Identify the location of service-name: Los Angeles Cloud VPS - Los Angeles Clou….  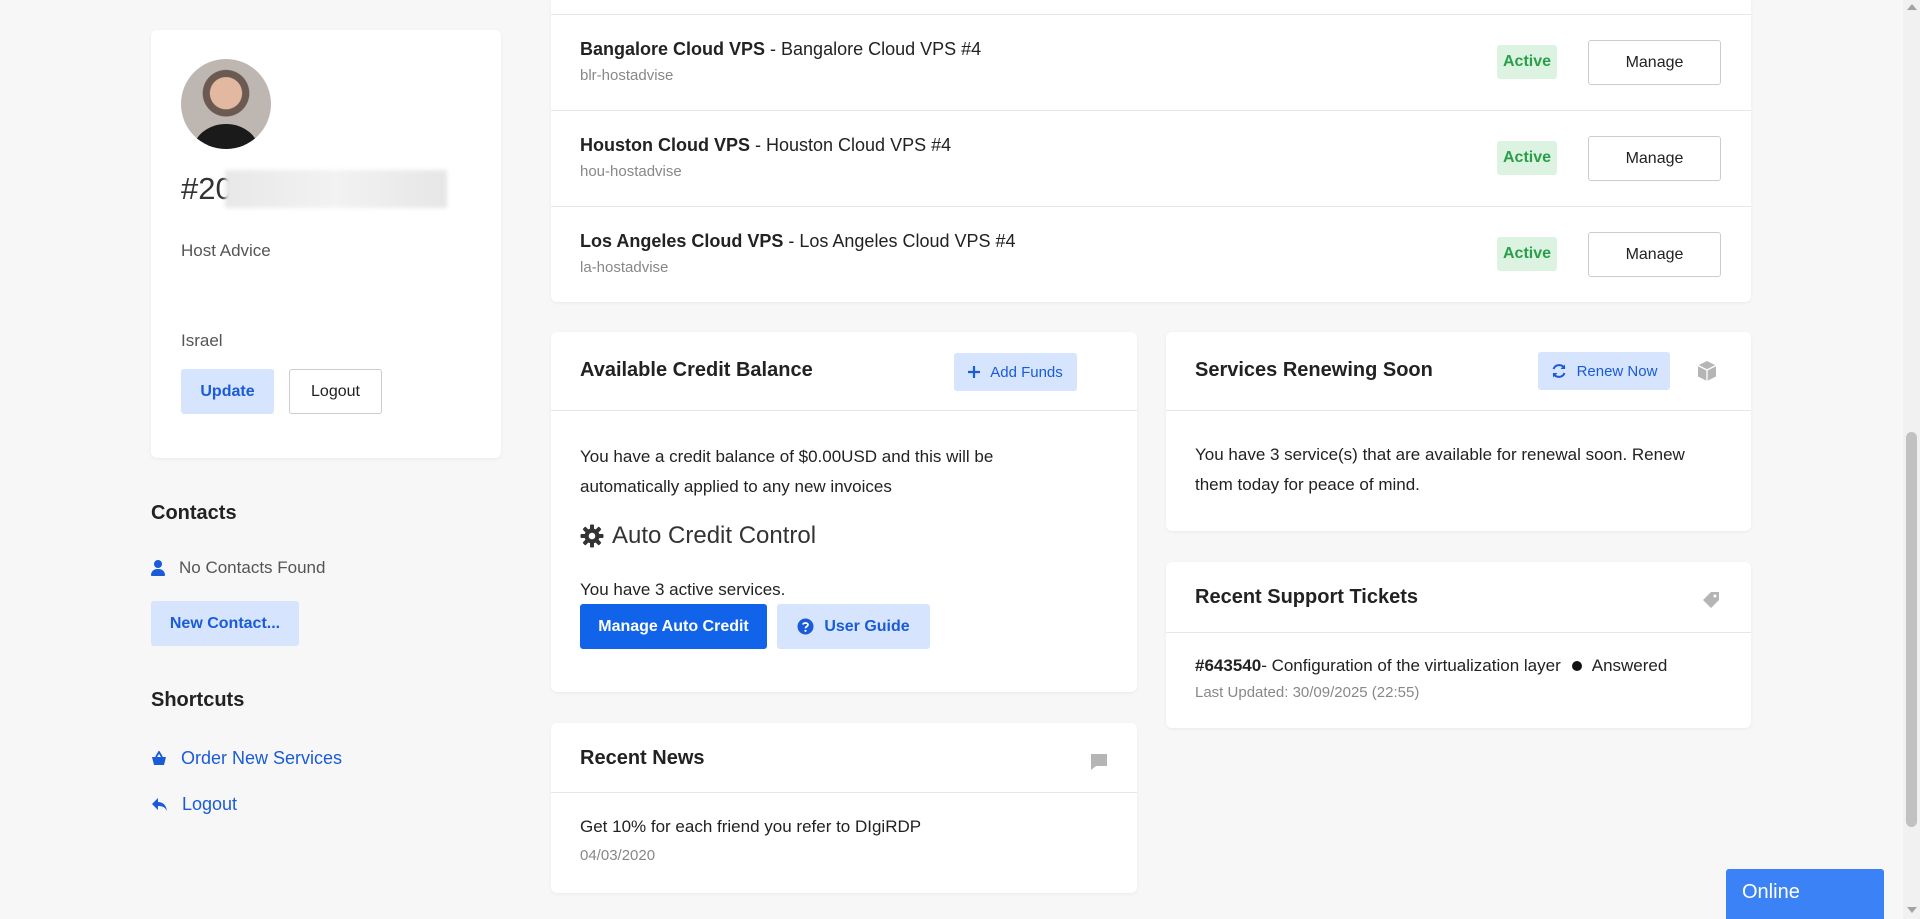
(798, 241).